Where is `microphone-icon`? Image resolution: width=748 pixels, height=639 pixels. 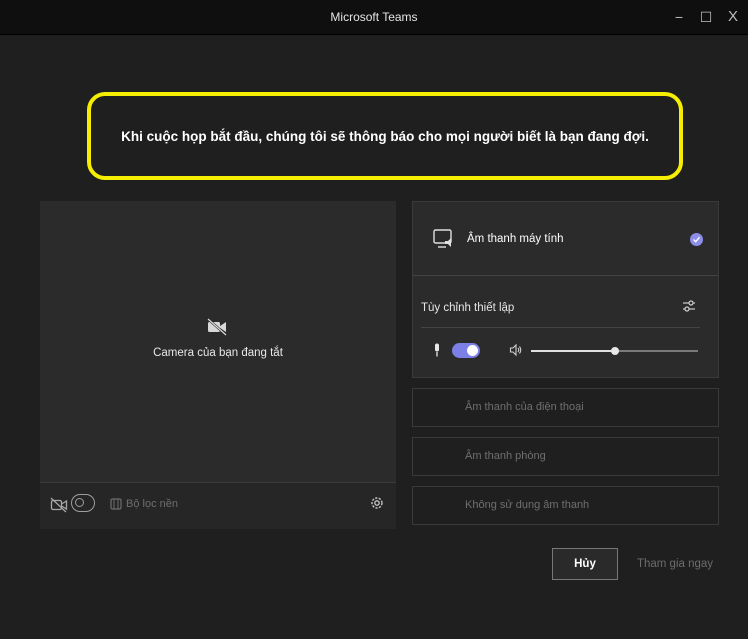 microphone-icon is located at coordinates (437, 350).